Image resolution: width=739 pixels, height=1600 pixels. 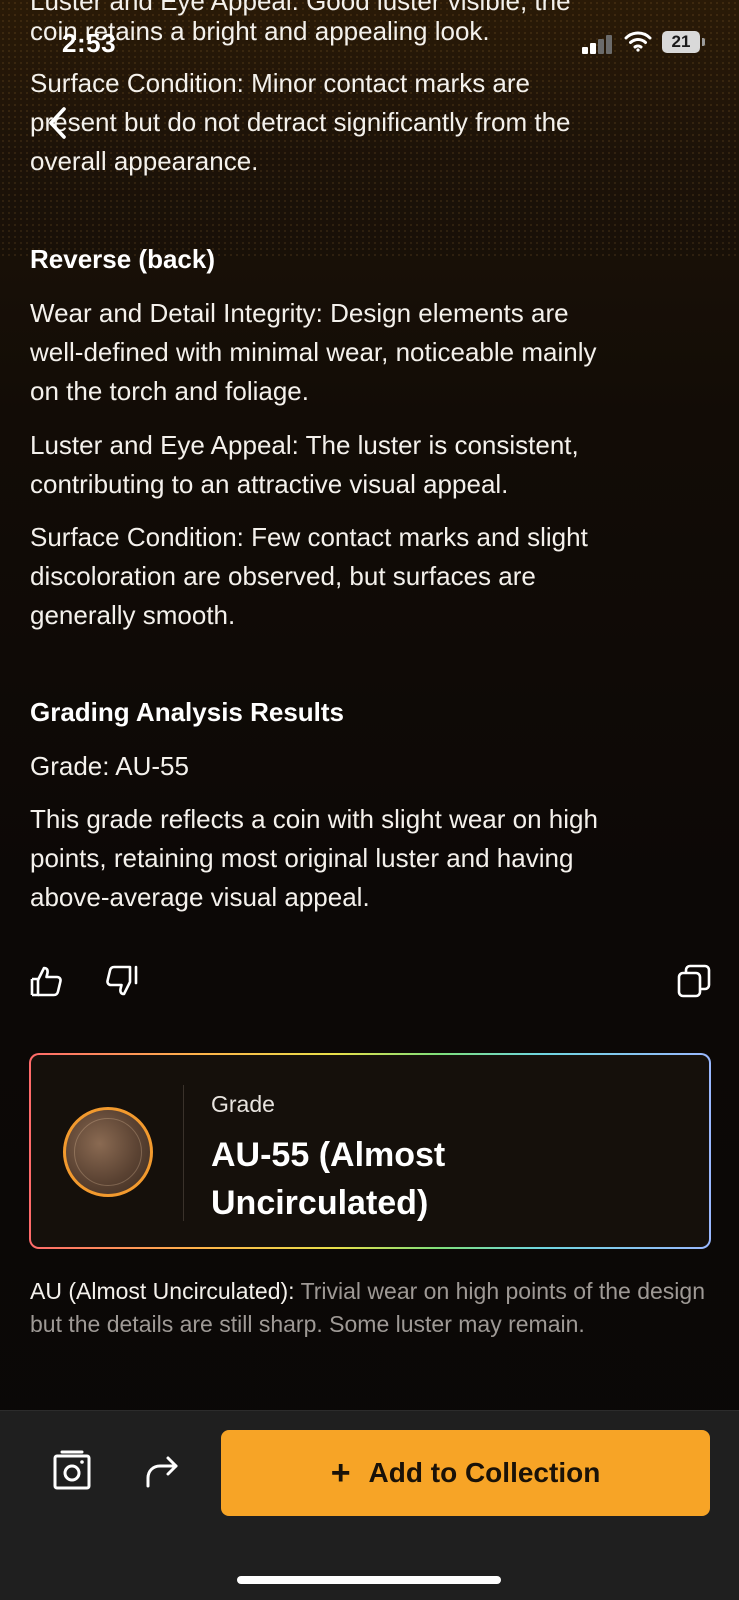 I want to click on grade-value: AU-55 (Almost Uncirculated), so click(x=441, y=1179).